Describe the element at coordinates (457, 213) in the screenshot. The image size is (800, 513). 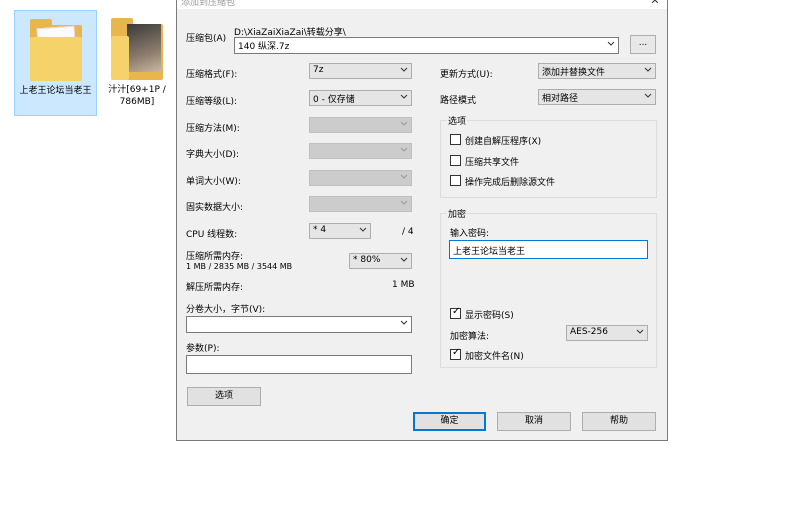
I see `encryption-group-title: 加密` at that location.